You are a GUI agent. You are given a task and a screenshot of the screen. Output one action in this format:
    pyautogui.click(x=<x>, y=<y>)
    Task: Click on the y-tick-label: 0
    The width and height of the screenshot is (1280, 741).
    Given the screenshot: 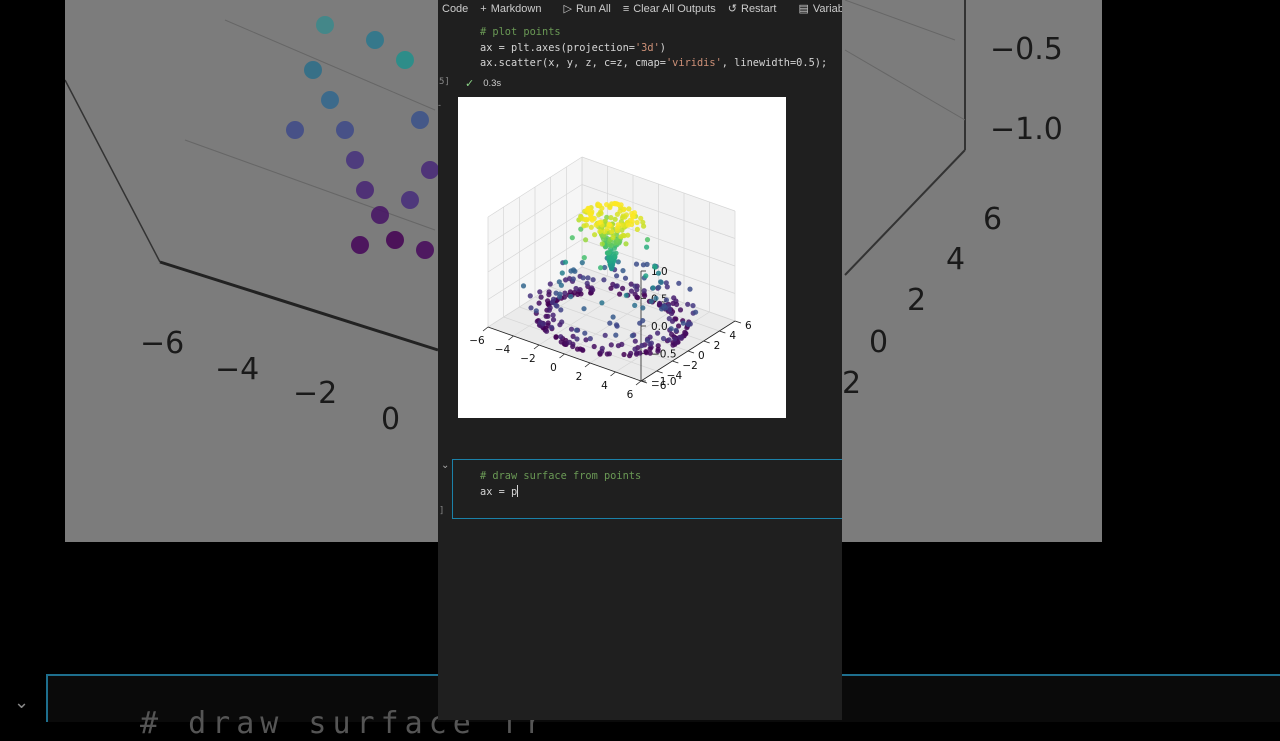 What is the action you would take?
    pyautogui.click(x=701, y=356)
    